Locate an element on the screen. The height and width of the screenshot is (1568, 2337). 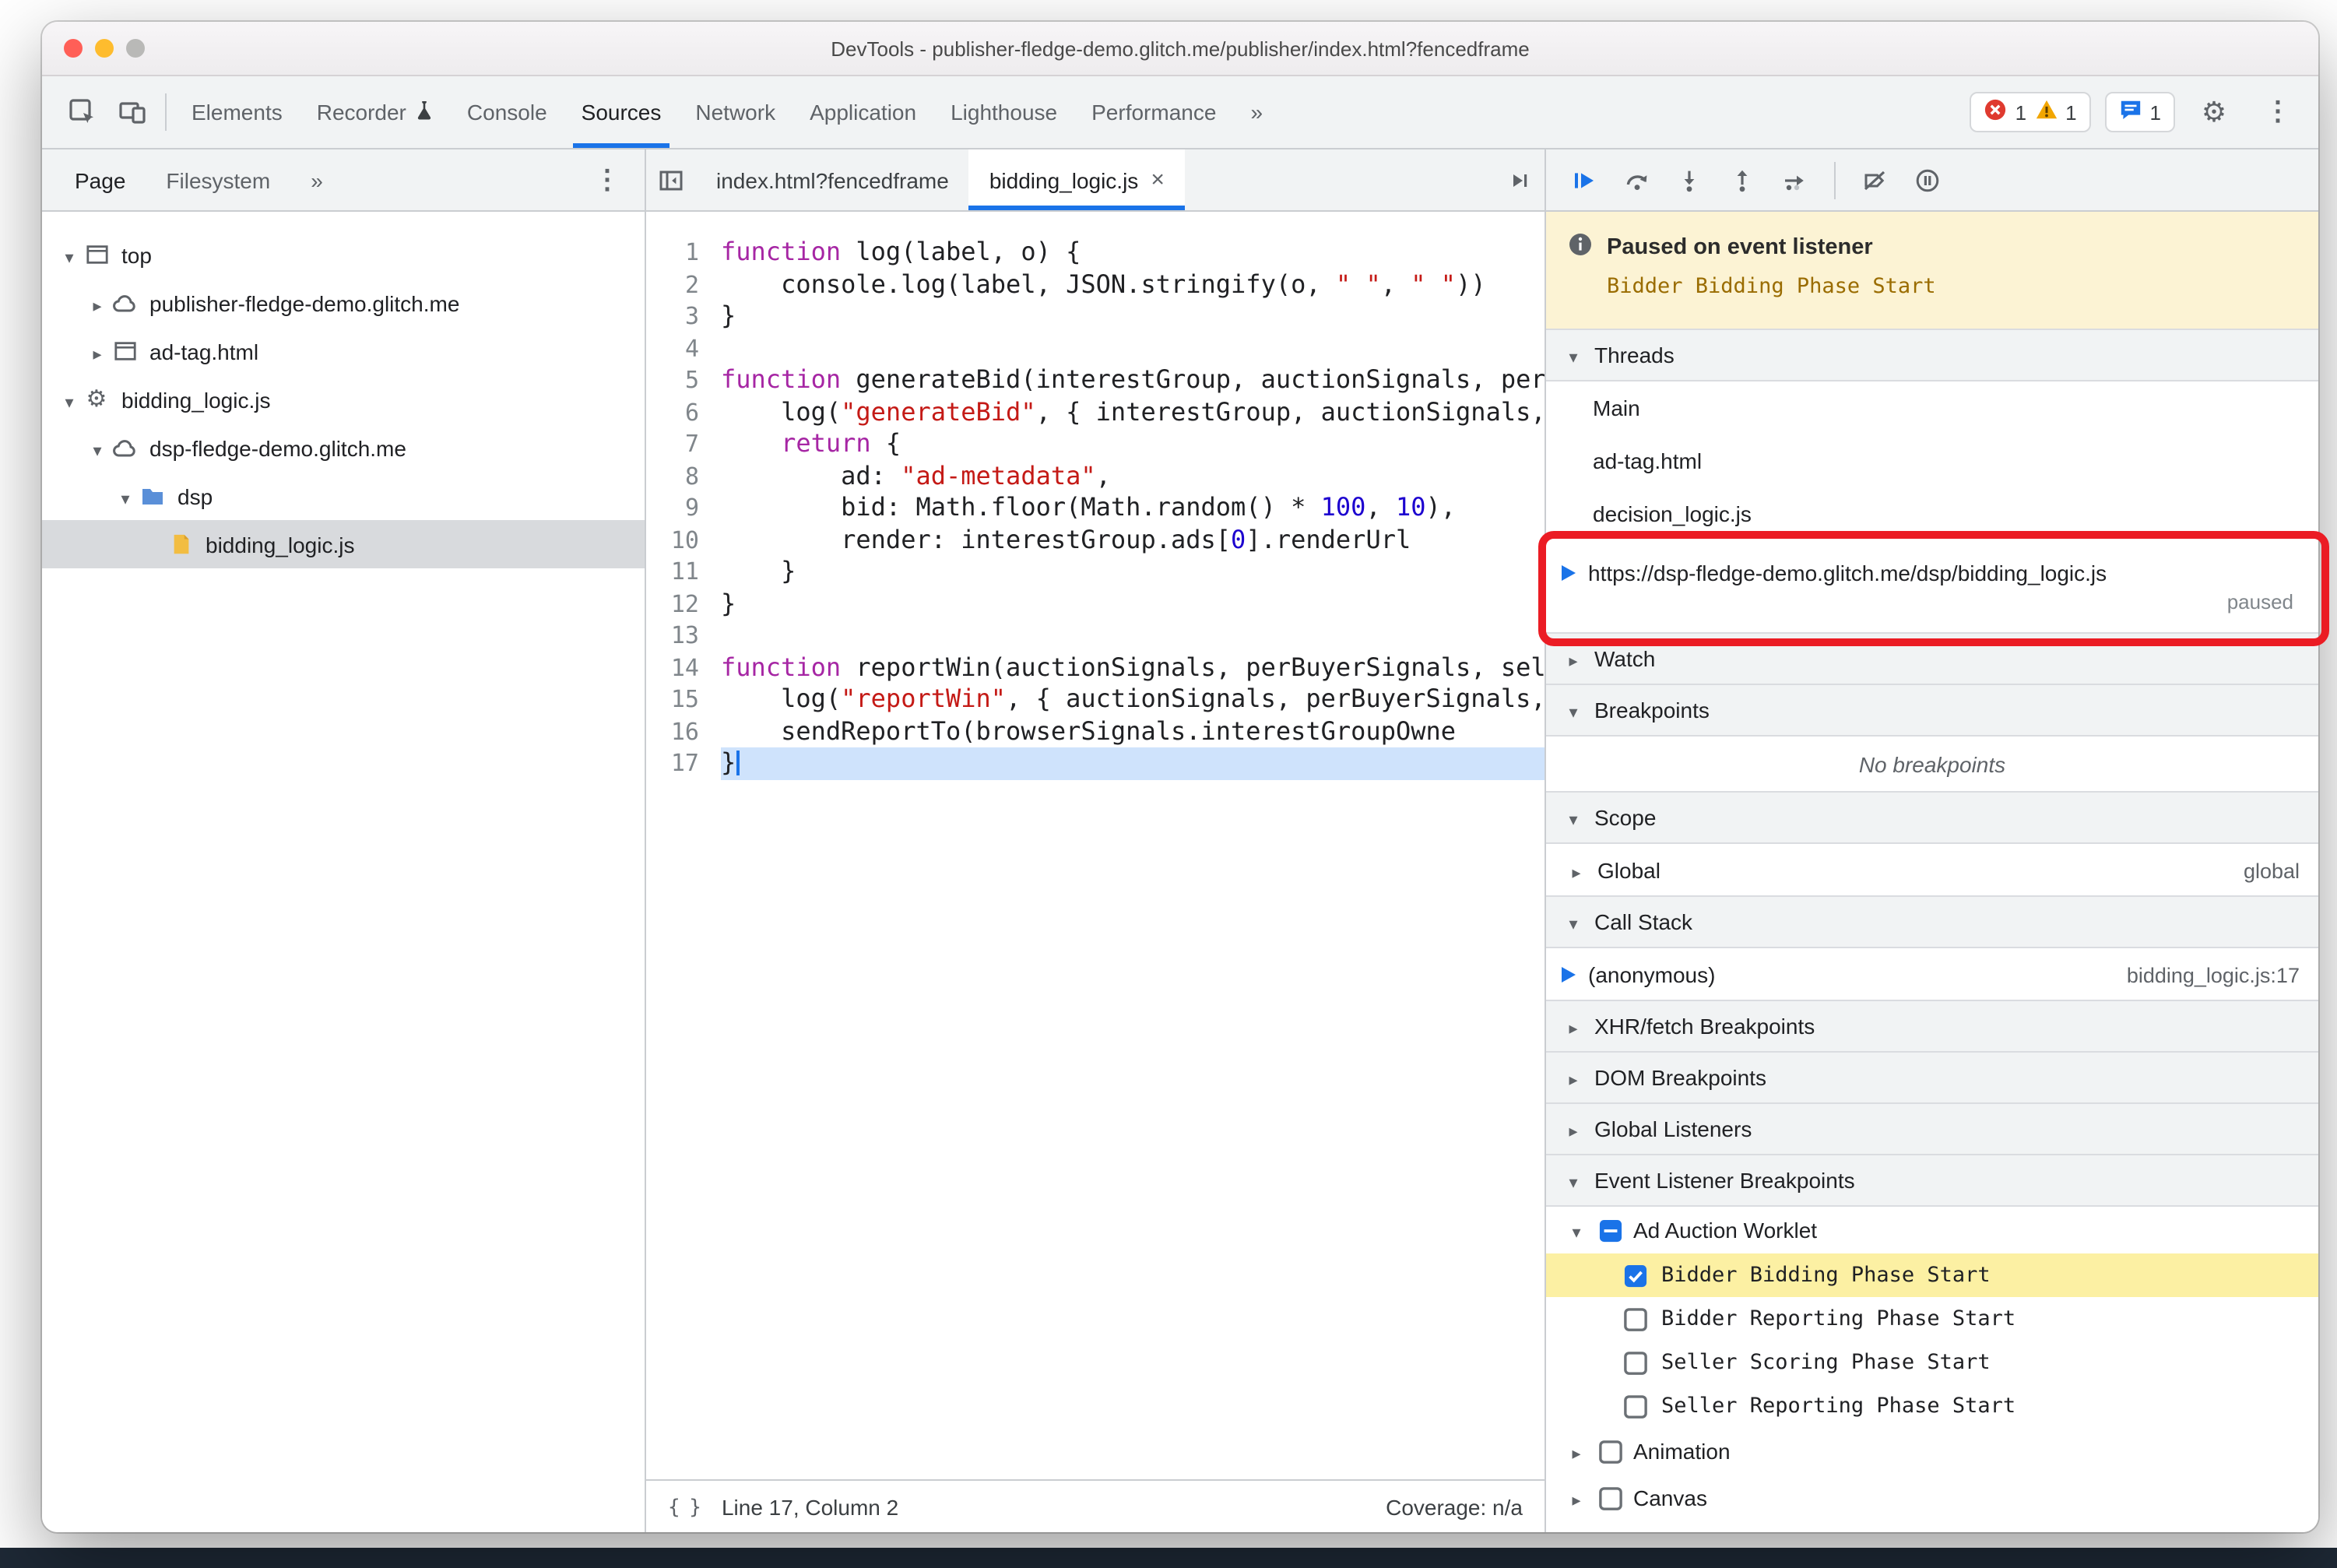
tree-item-bidding-logic-js: bidding_logic.js is located at coordinates (344, 544).